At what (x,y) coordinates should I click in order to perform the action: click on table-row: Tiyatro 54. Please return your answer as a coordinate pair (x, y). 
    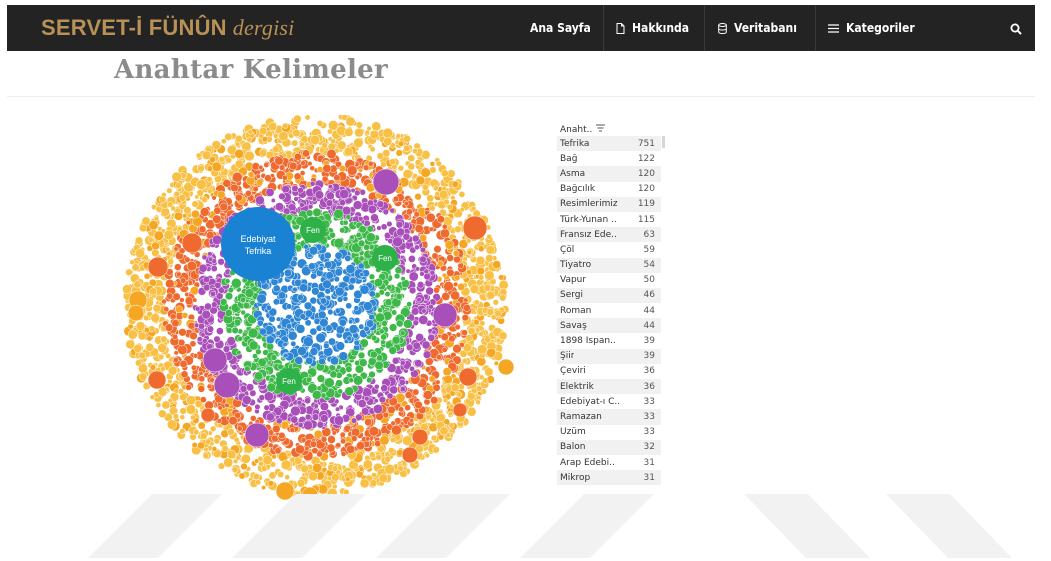
    Looking at the image, I should click on (609, 265).